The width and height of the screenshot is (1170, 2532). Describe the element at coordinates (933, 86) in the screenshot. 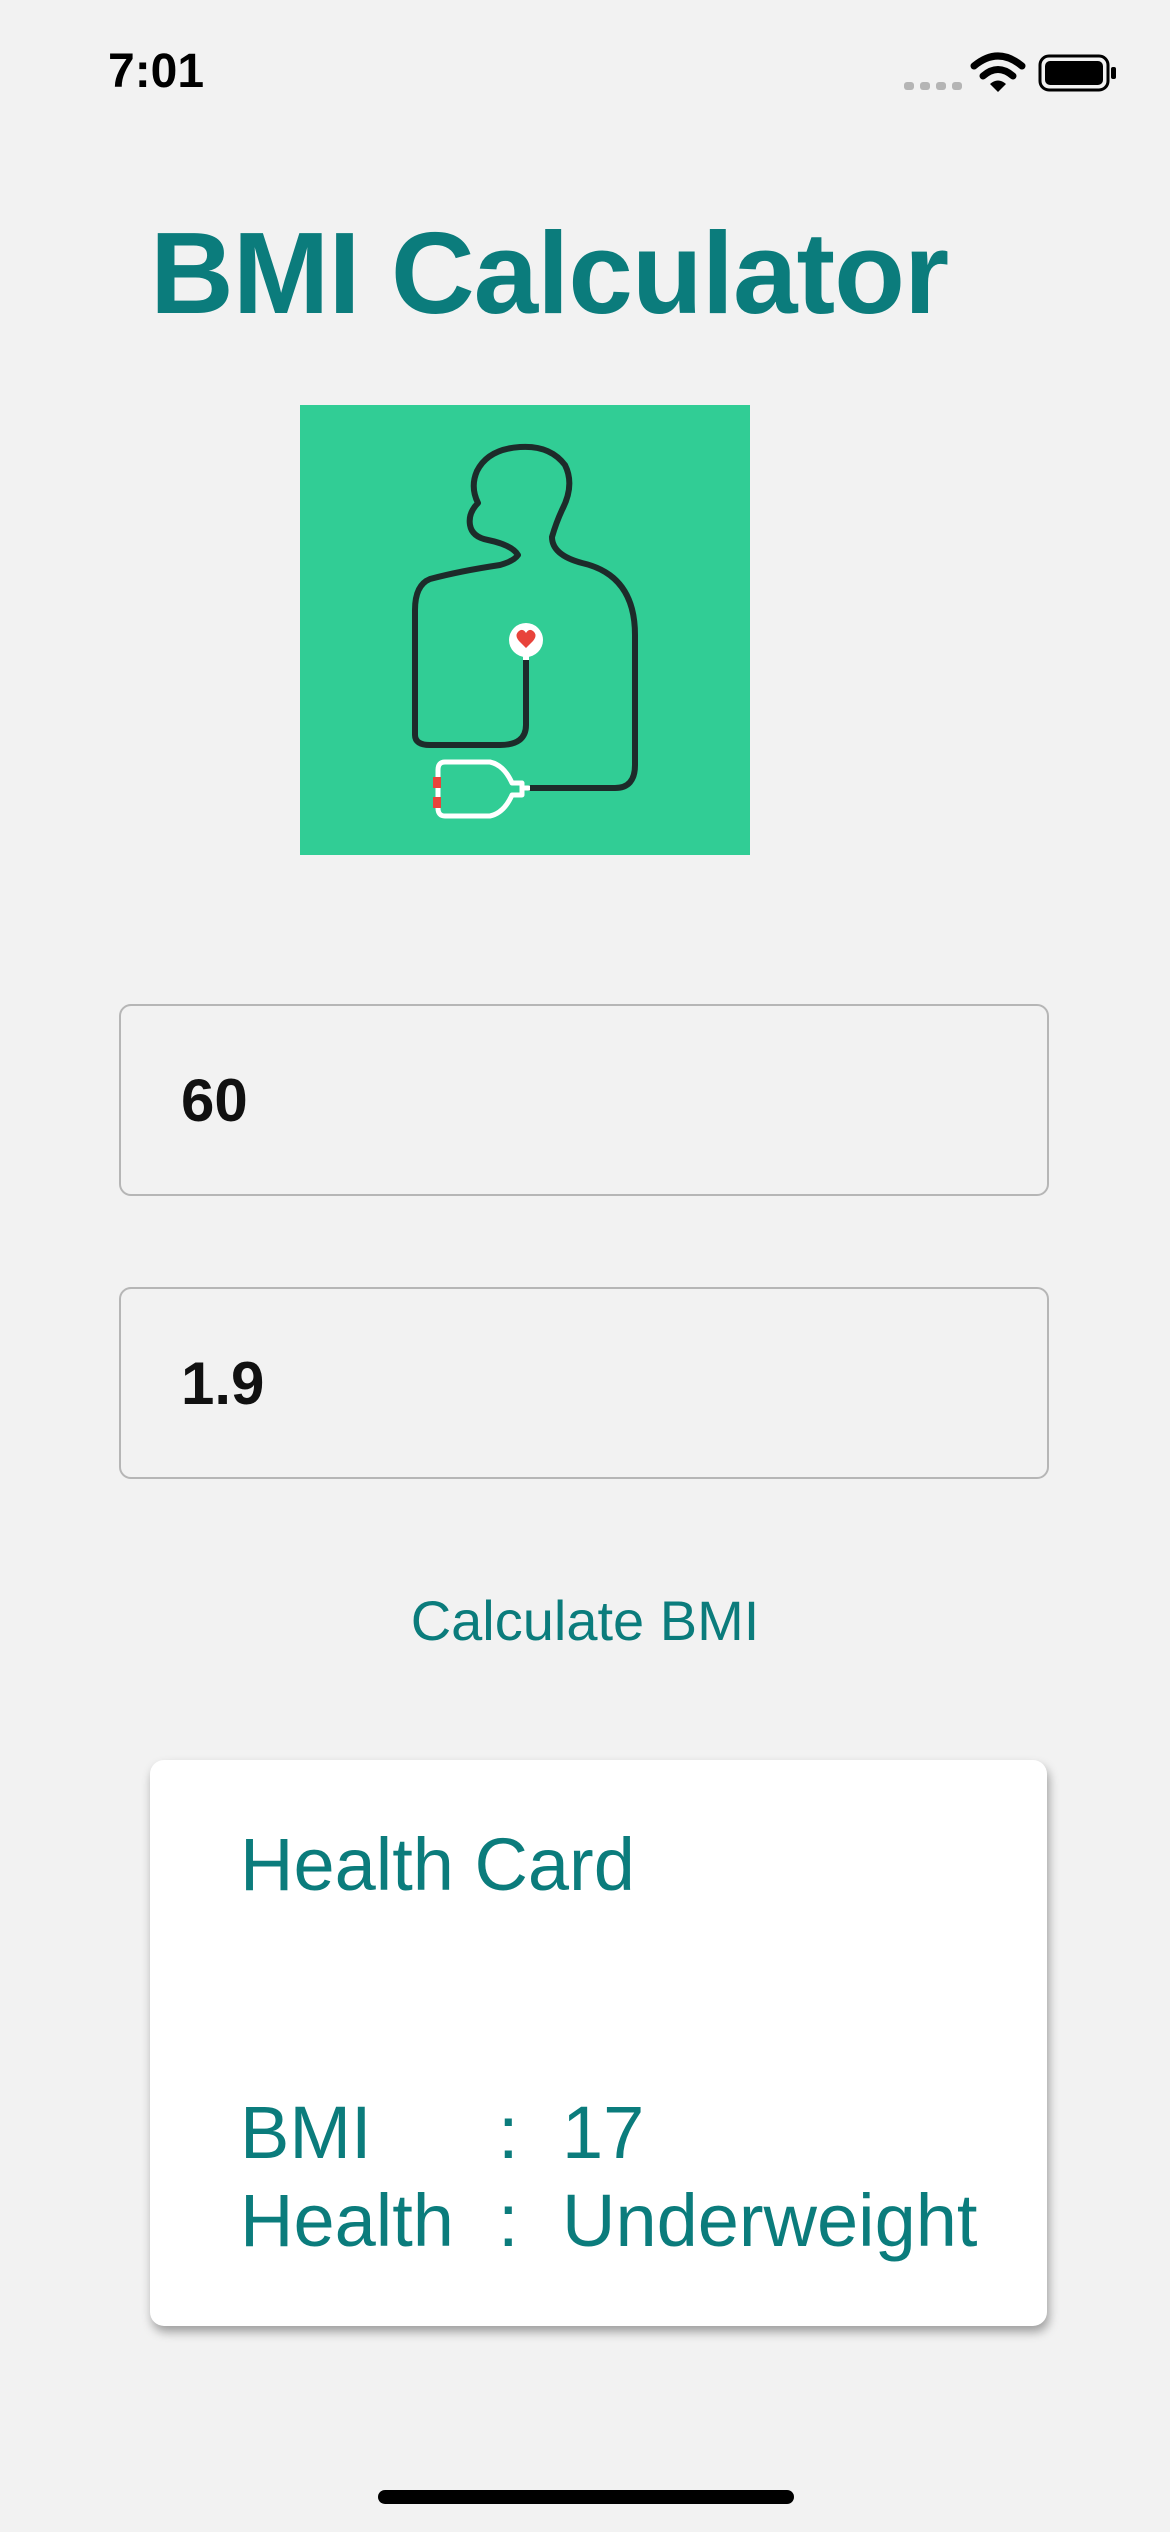

I see `cellular-signal-icon` at that location.